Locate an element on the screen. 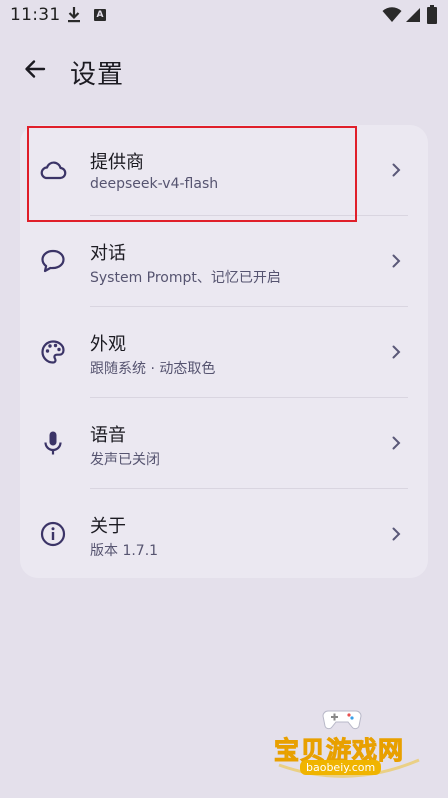 The image size is (448, 798). microphone-icon is located at coordinates (53, 443).